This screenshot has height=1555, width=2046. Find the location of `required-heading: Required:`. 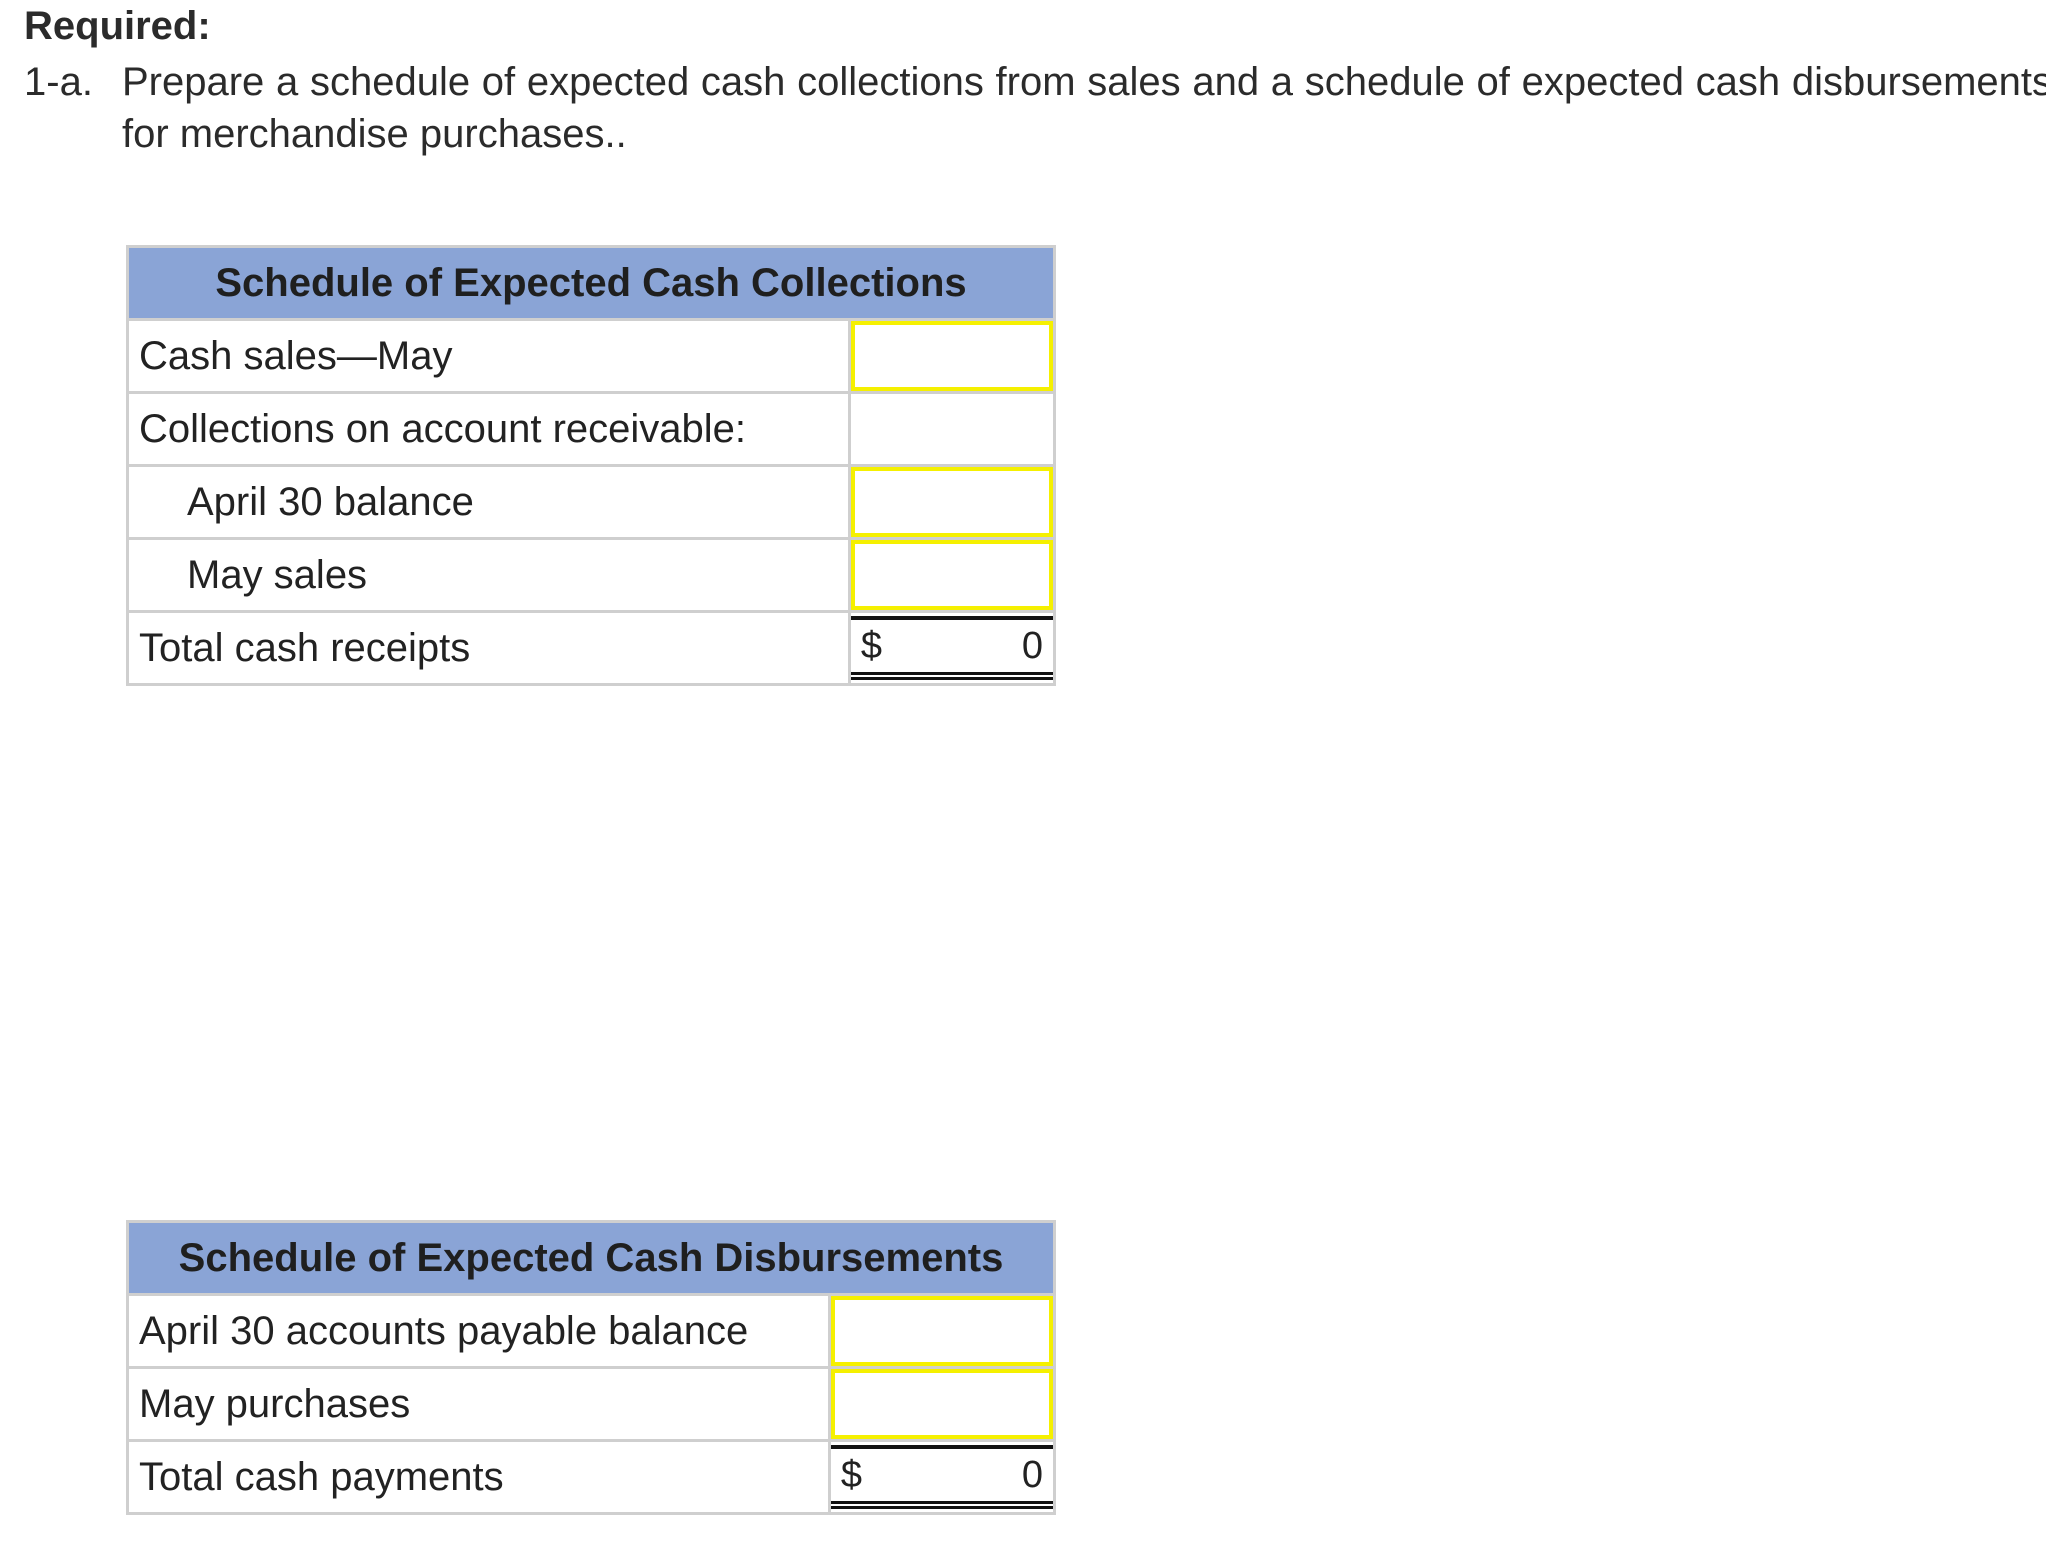

required-heading: Required: is located at coordinates (117, 26).